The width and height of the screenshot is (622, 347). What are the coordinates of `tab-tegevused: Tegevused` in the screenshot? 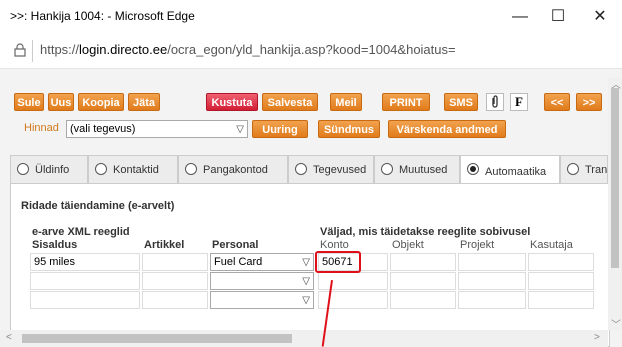 It's located at (331, 169).